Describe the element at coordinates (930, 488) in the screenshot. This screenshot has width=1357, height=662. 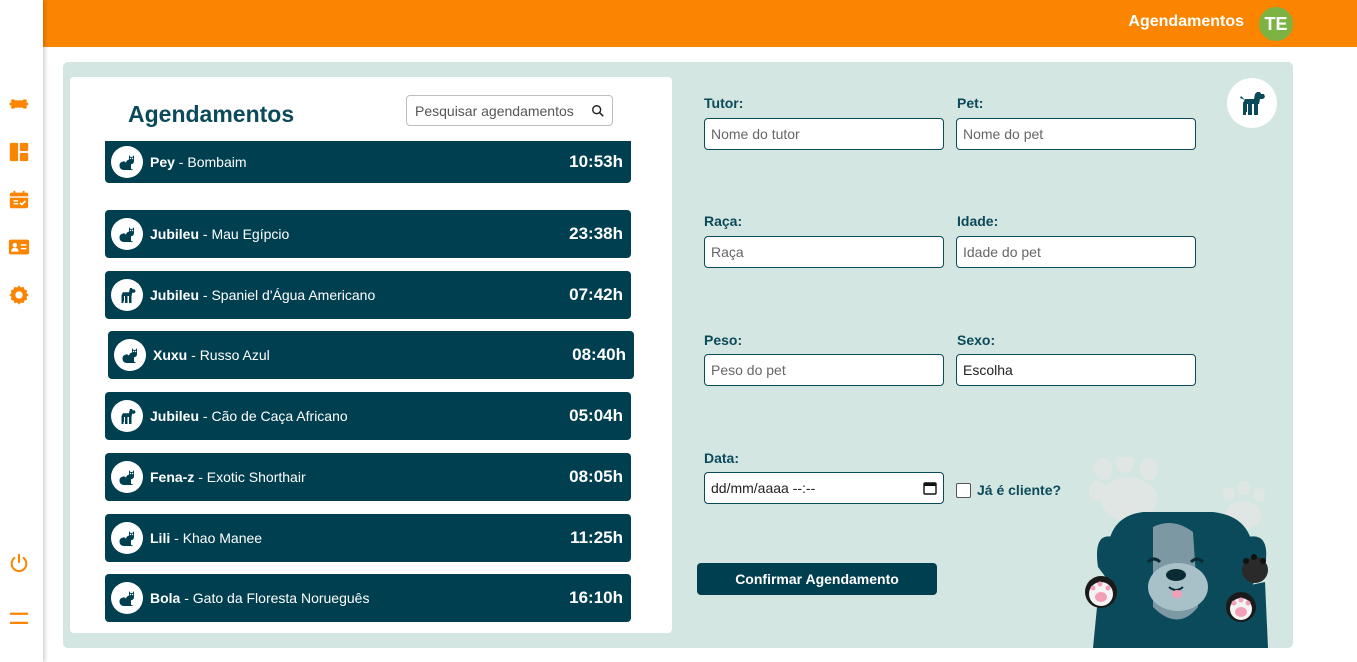
I see `calendar-icon` at that location.